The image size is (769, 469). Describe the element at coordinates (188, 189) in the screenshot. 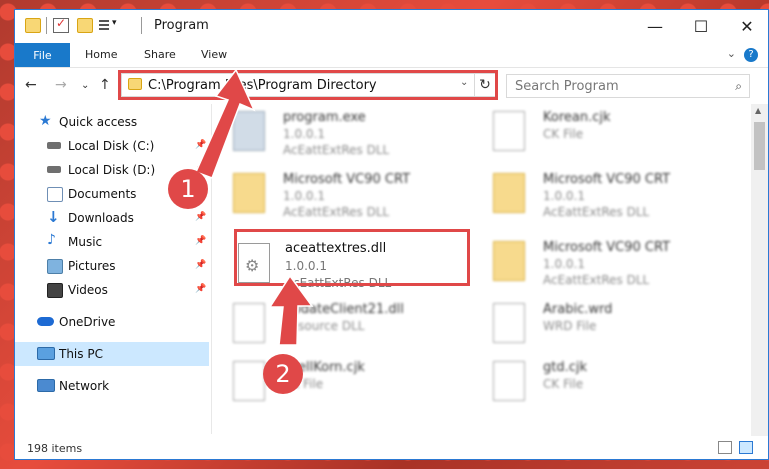

I see `step-badge-1: 1` at that location.